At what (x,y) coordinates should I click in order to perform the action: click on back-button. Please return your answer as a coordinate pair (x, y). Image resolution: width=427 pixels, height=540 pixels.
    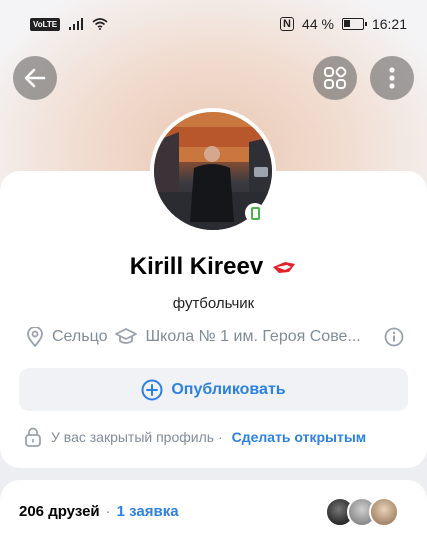
    Looking at the image, I should click on (35, 78).